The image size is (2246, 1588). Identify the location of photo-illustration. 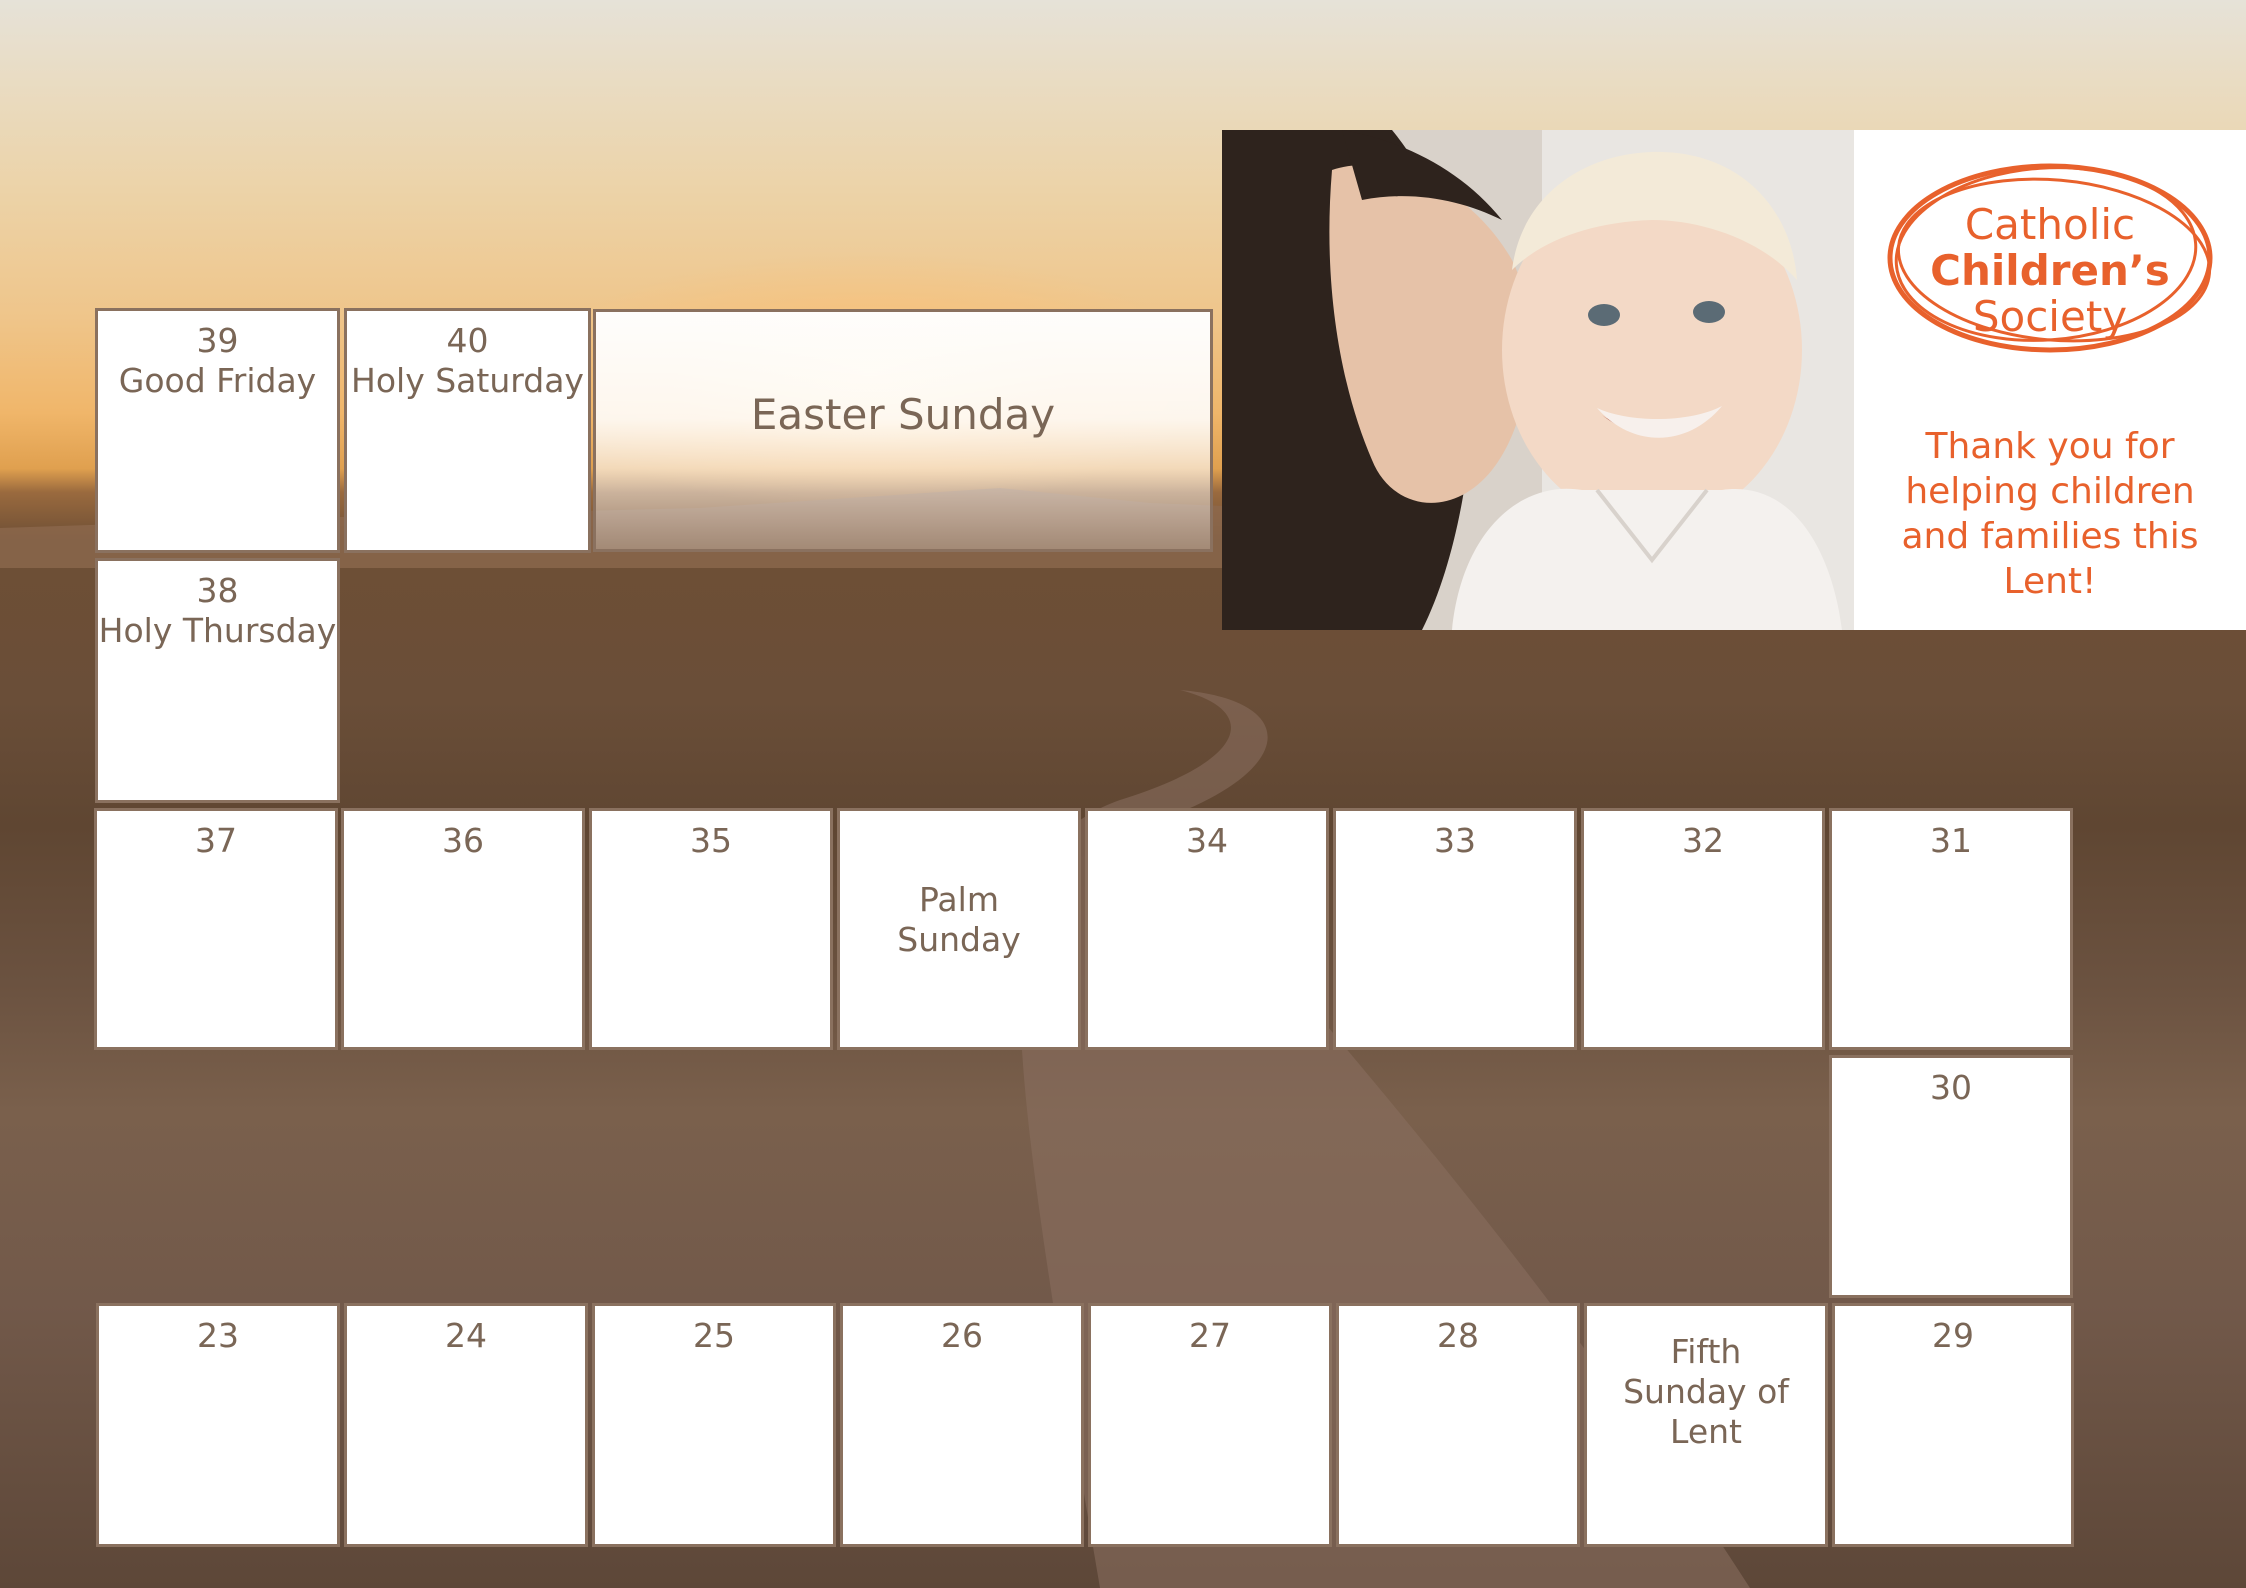
(1538, 380).